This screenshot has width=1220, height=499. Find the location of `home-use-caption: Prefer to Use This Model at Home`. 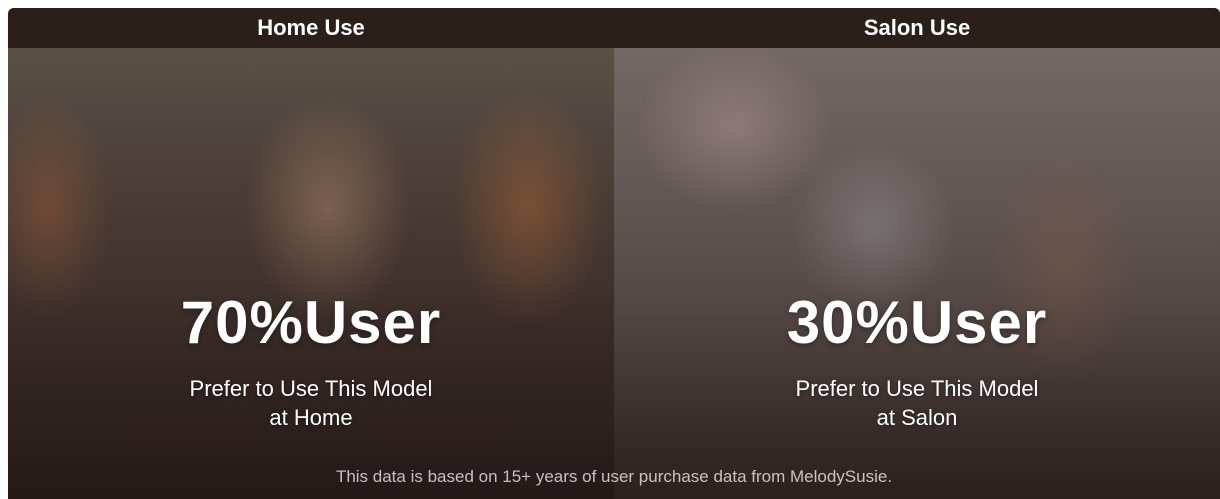

home-use-caption: Prefer to Use This Model at Home is located at coordinates (311, 403).